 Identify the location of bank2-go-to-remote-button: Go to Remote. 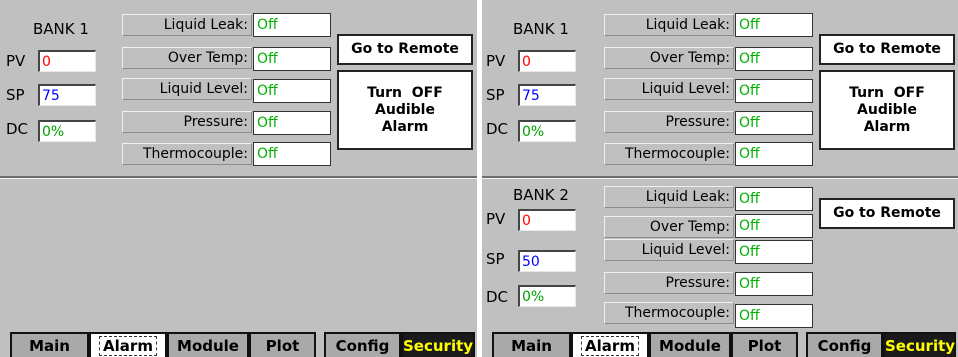
(887, 213).